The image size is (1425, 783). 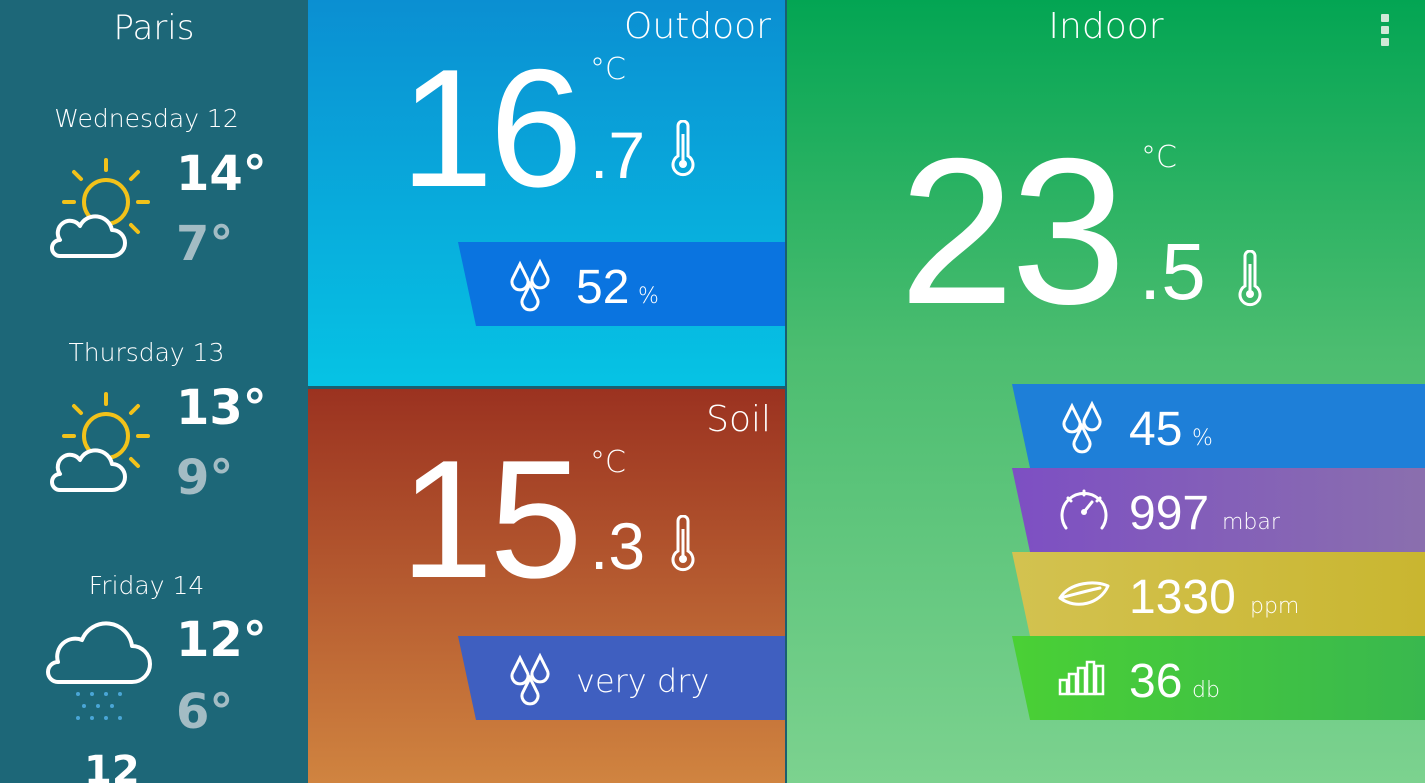 What do you see at coordinates (618, 546) in the screenshot?
I see `soil-temp-decimal: .3` at bounding box center [618, 546].